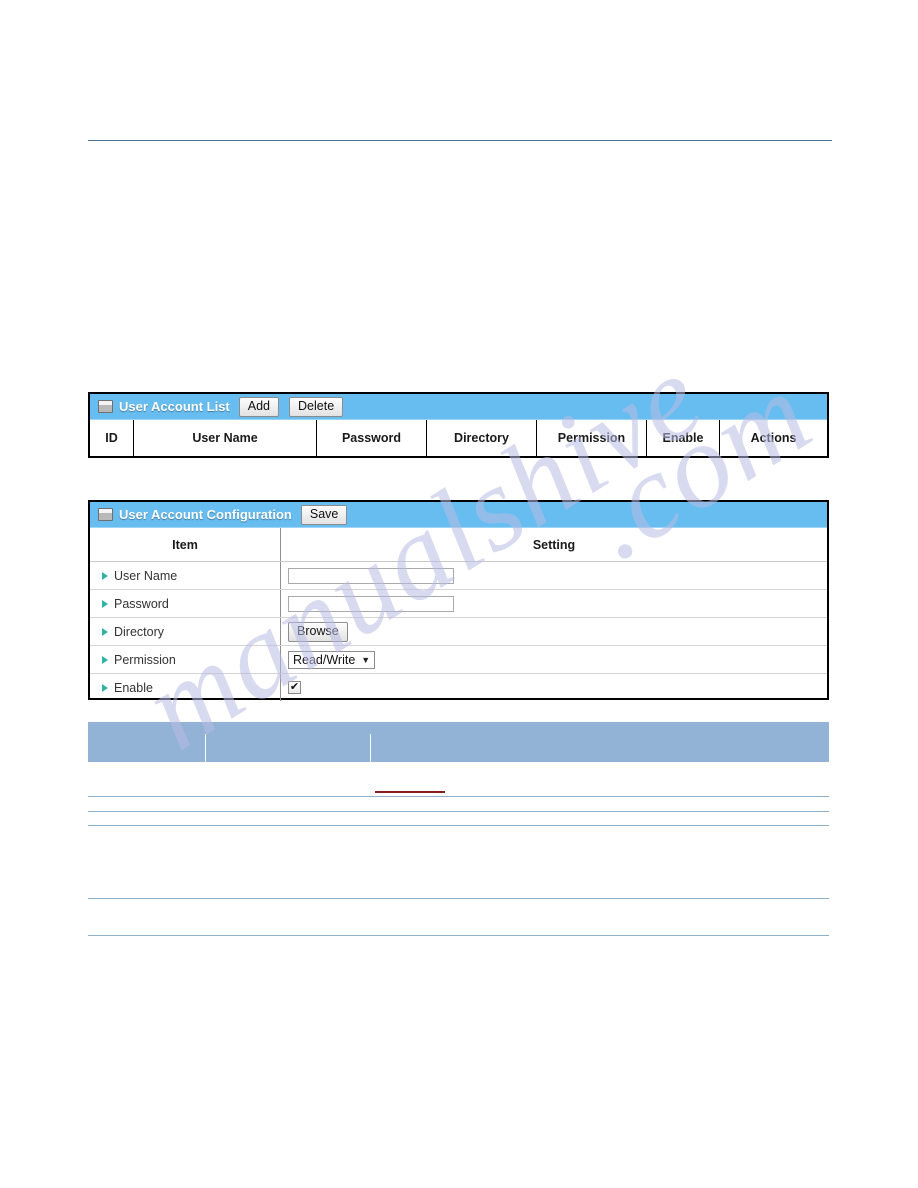 The height and width of the screenshot is (1188, 918). I want to click on column-header-user-name: User Name, so click(225, 438).